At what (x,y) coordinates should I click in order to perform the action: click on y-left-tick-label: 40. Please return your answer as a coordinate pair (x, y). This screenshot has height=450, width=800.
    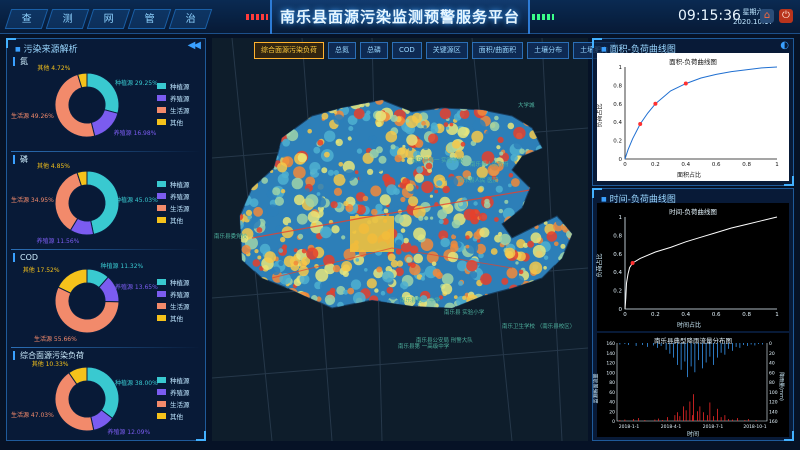
    Looking at the image, I should click on (612, 403).